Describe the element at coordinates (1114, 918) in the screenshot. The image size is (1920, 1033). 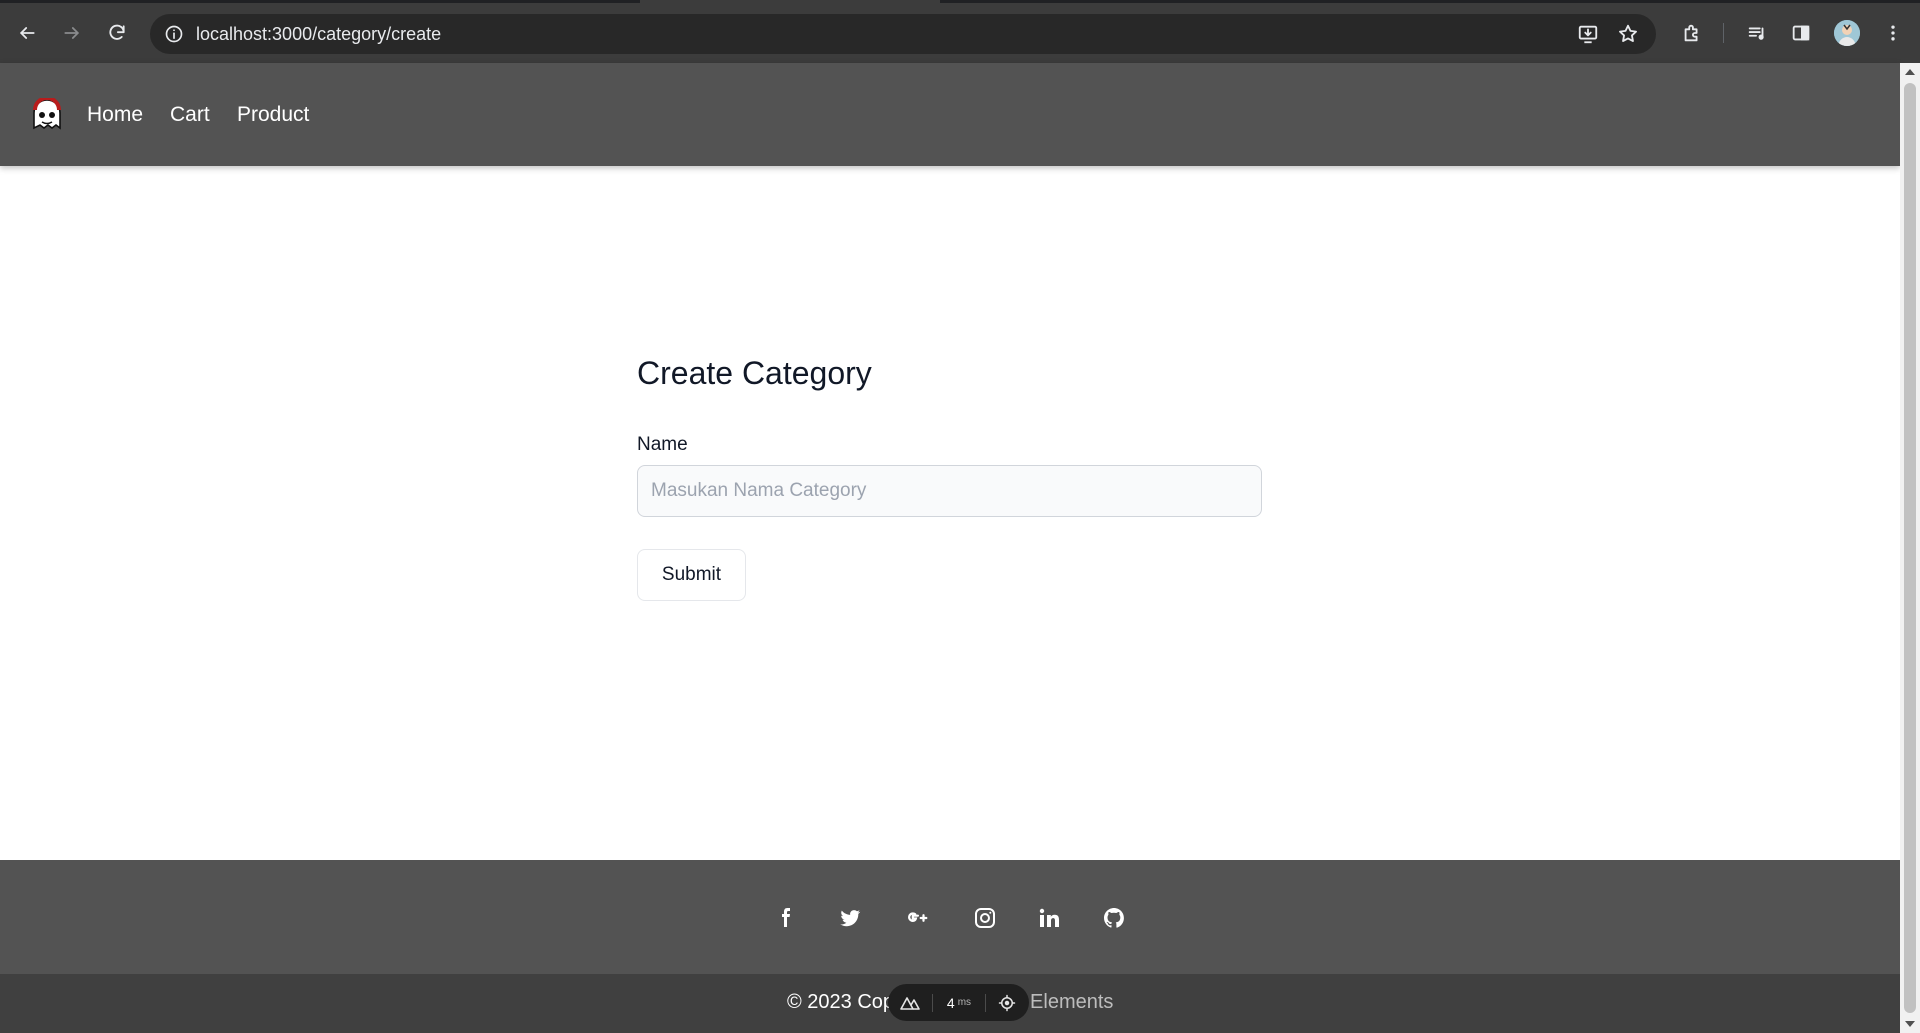
I see `github-icon` at that location.